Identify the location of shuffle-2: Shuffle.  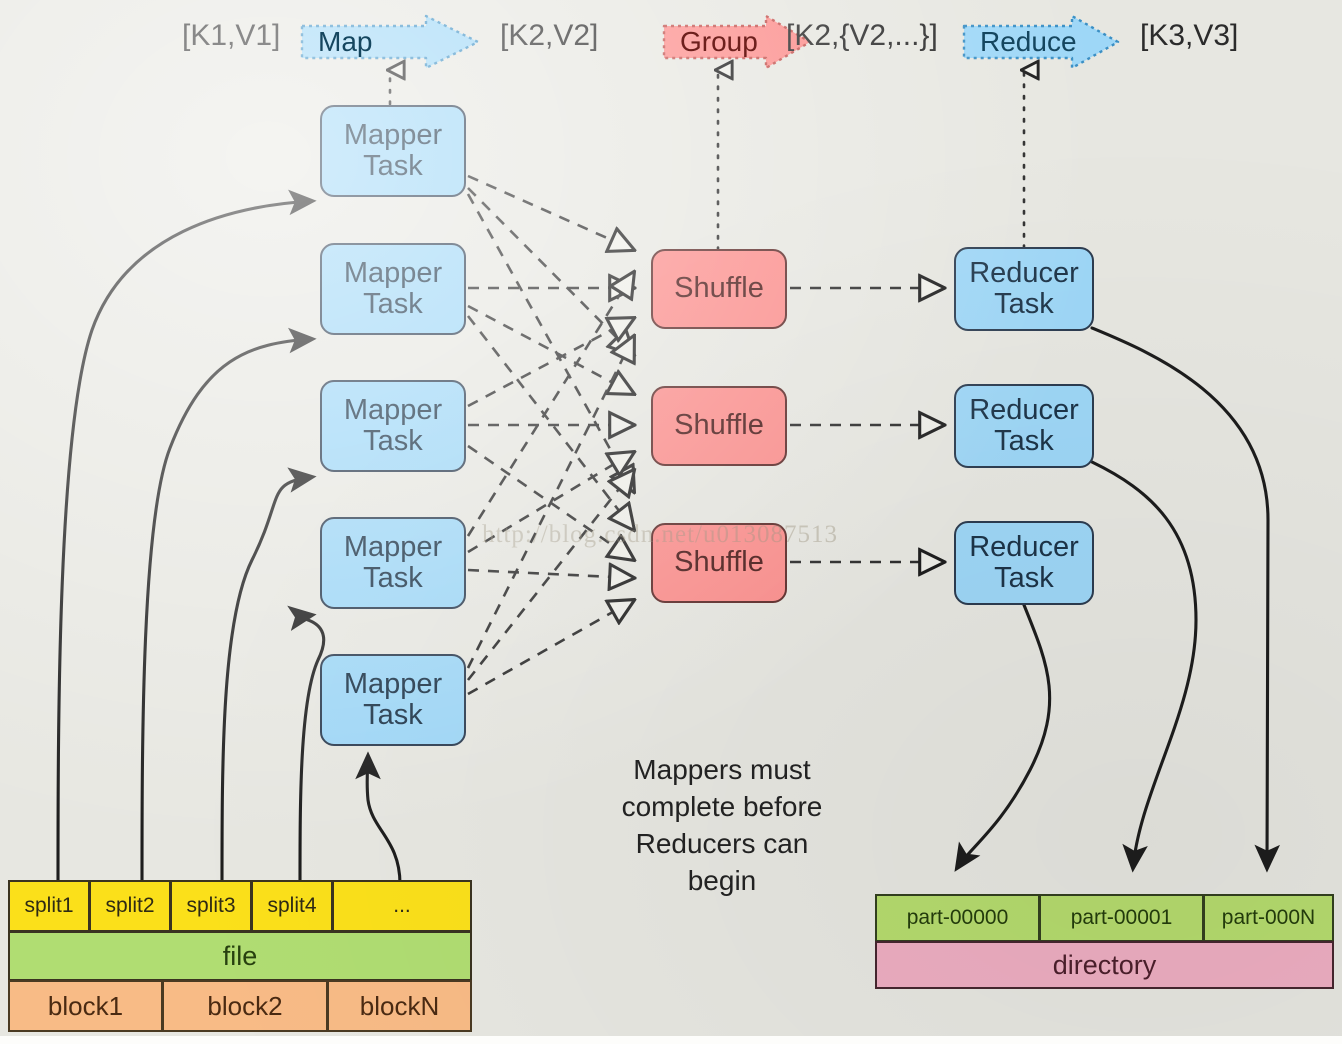
(719, 426).